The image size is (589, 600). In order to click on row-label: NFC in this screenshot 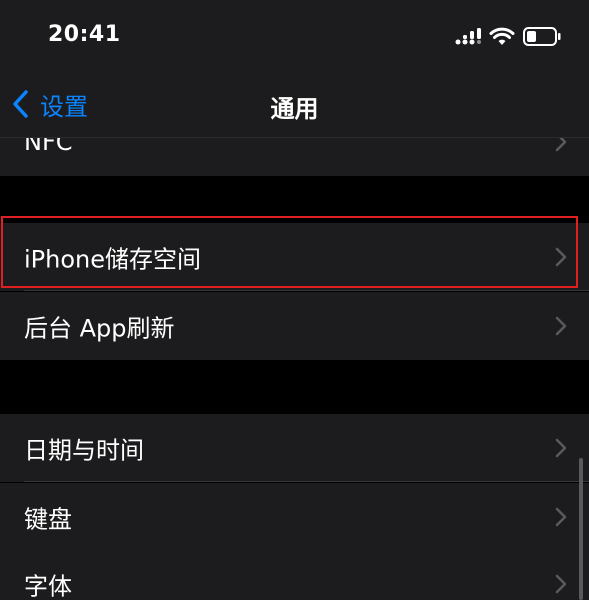, I will do `click(48, 147)`.